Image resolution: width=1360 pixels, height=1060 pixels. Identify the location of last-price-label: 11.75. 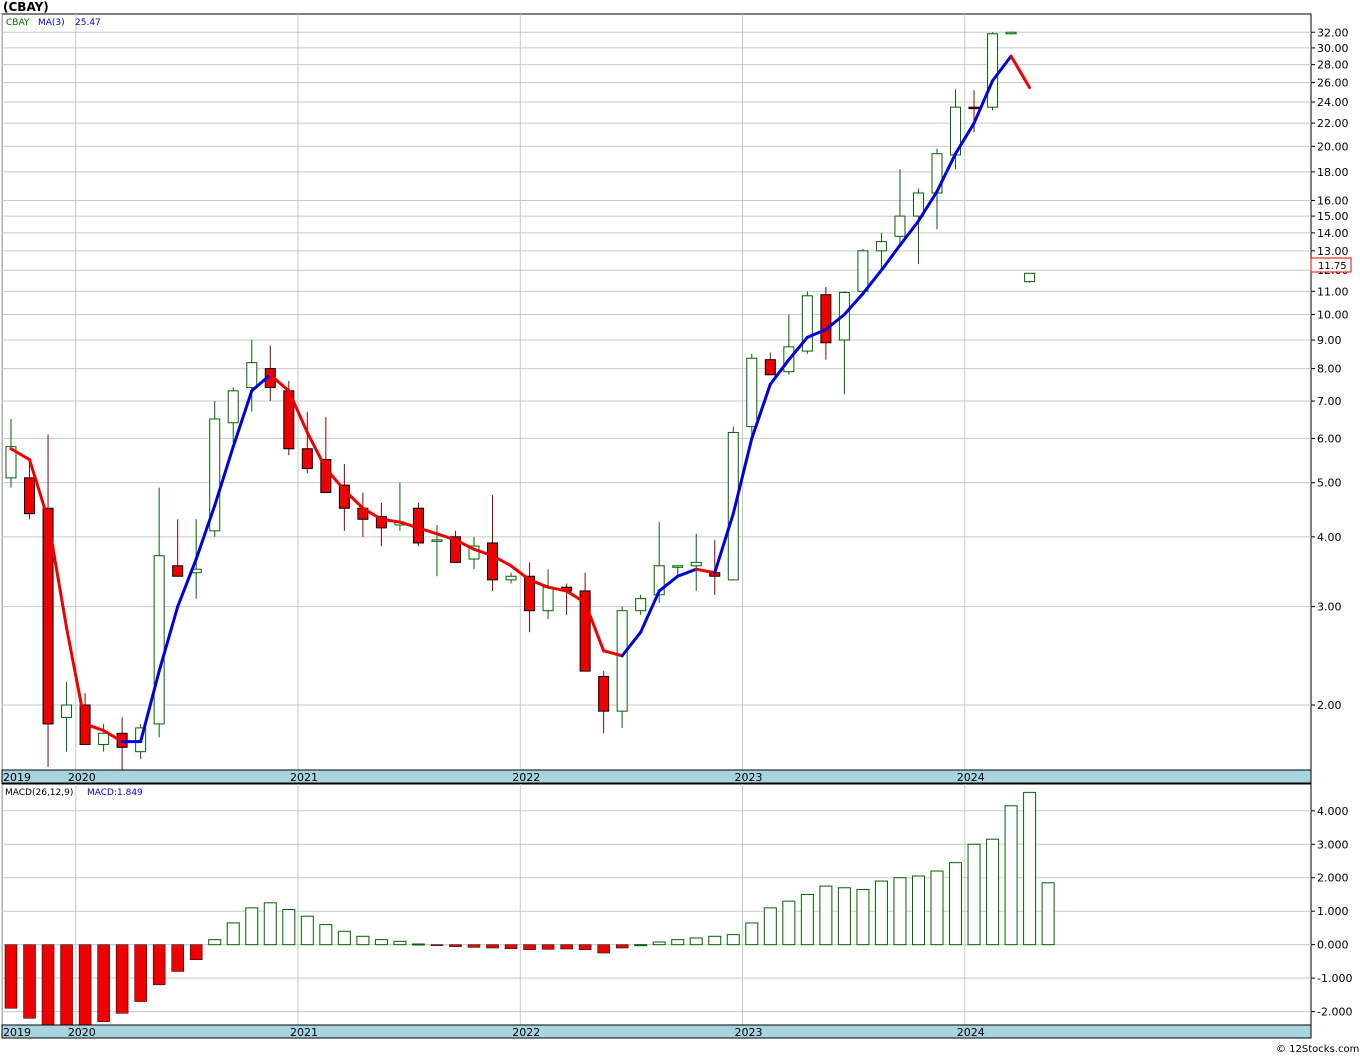
(1332, 266).